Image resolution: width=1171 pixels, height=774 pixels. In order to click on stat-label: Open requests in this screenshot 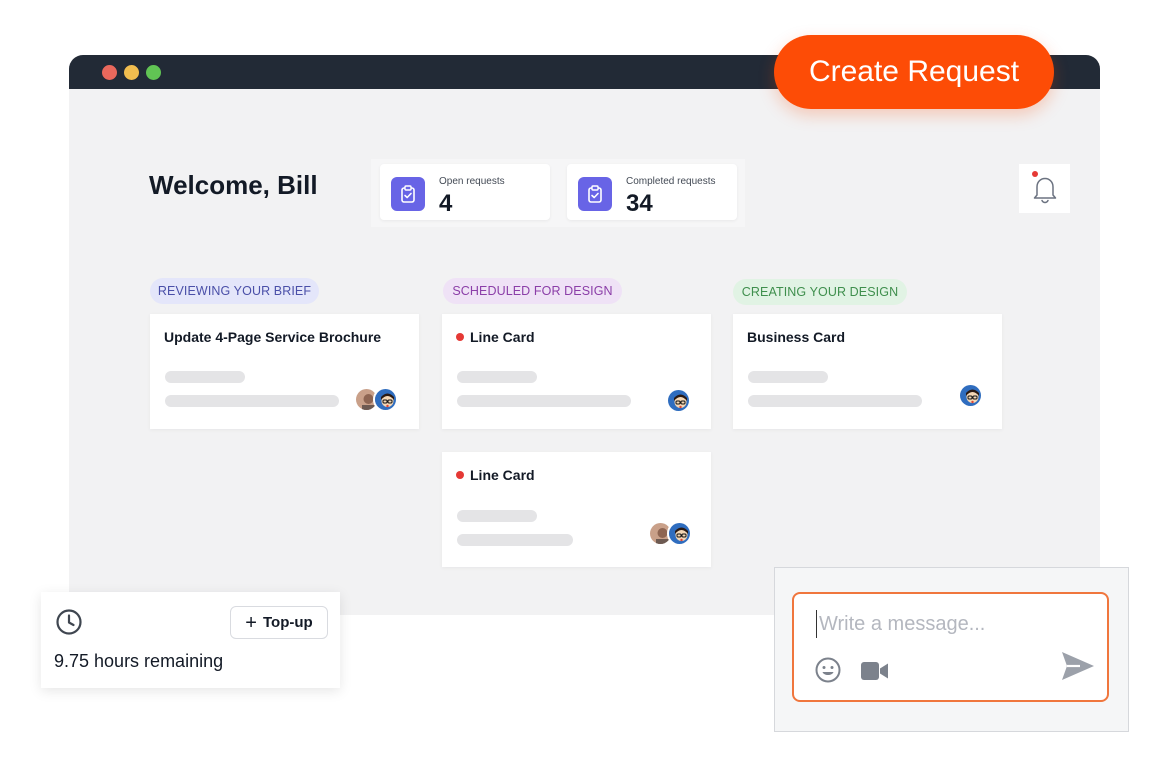, I will do `click(472, 181)`.